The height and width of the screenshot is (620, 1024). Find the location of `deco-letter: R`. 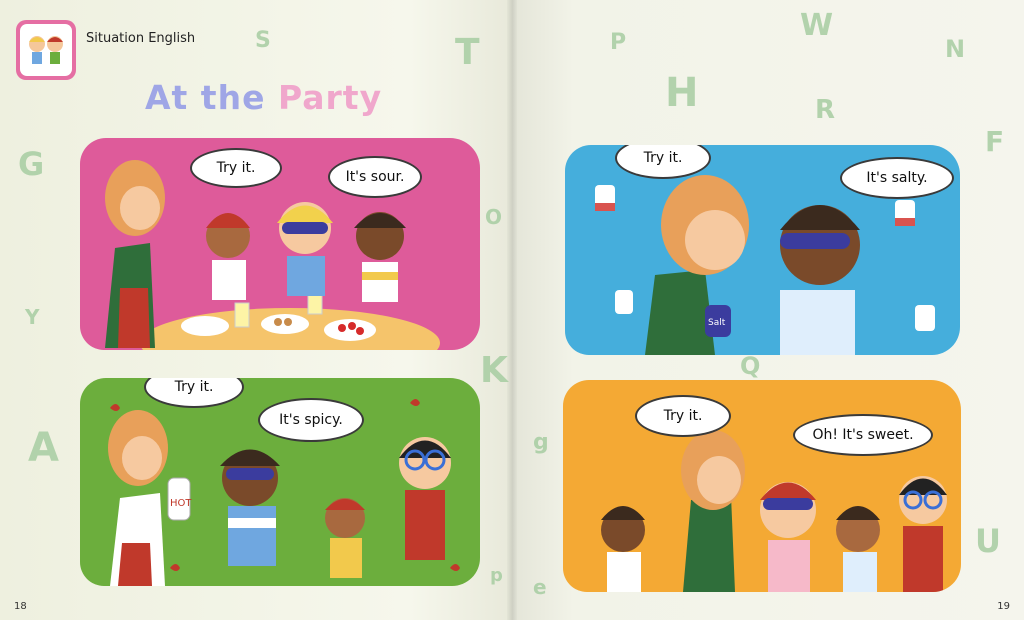

deco-letter: R is located at coordinates (825, 110).